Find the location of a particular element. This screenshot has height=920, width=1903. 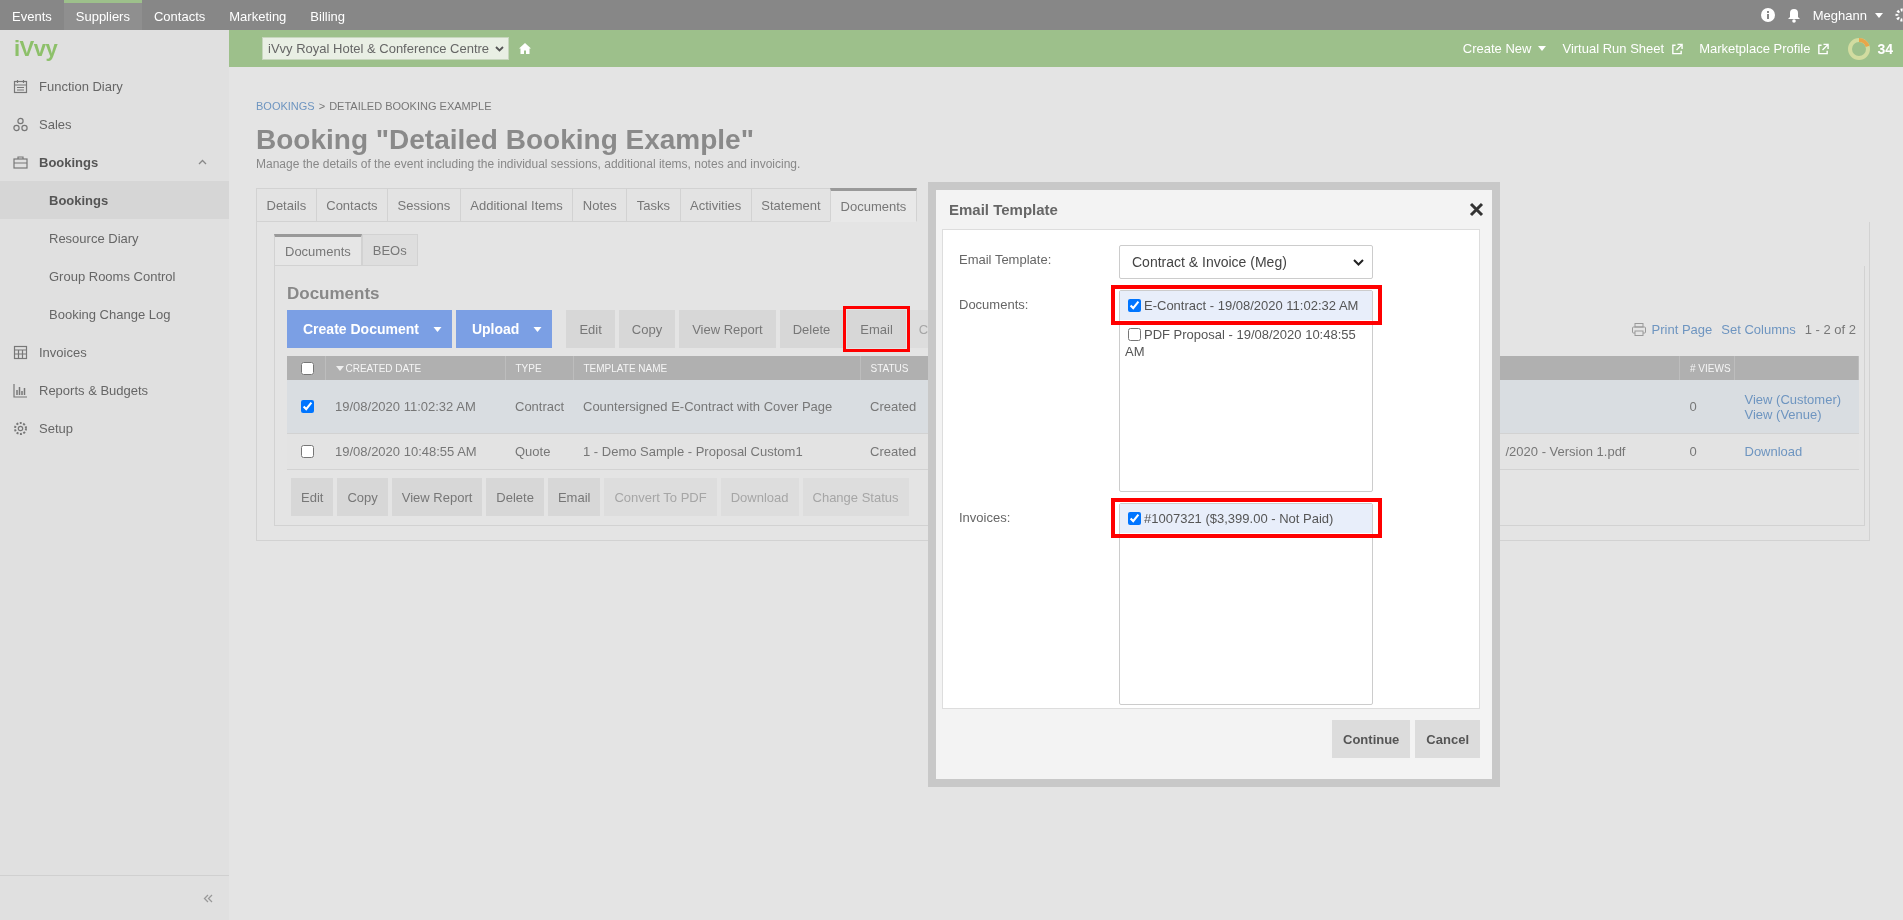

sidebar-item: Setup is located at coordinates (114, 428).